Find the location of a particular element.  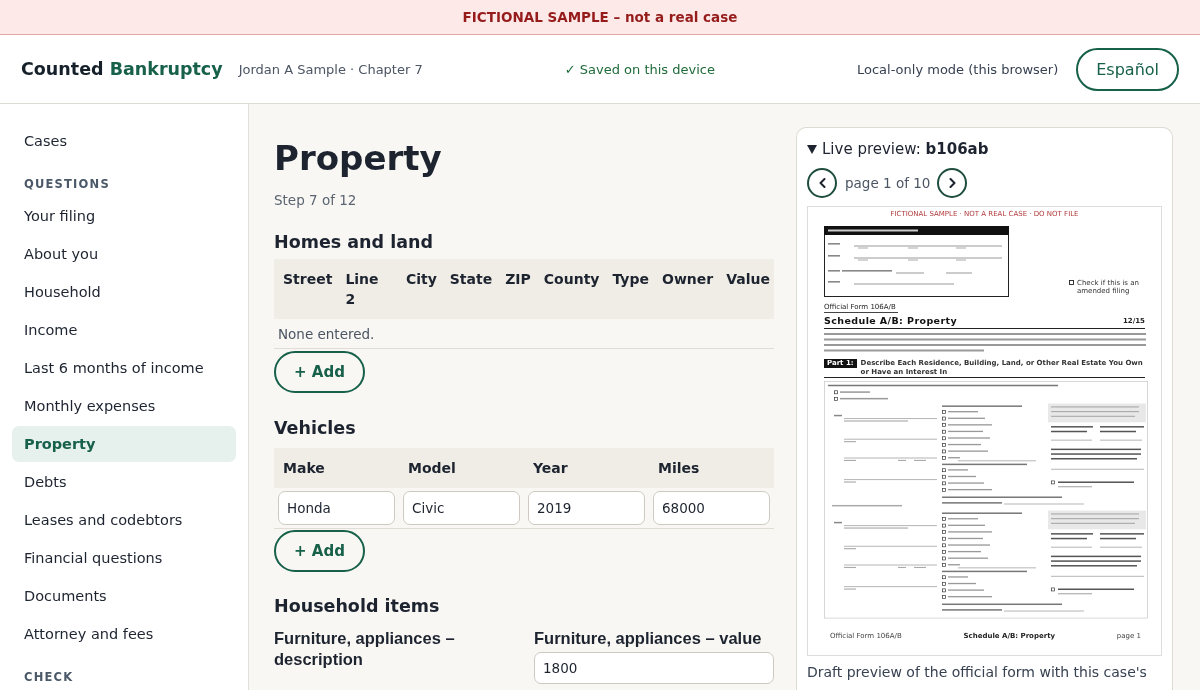

chevron-left-icon is located at coordinates (822, 183).